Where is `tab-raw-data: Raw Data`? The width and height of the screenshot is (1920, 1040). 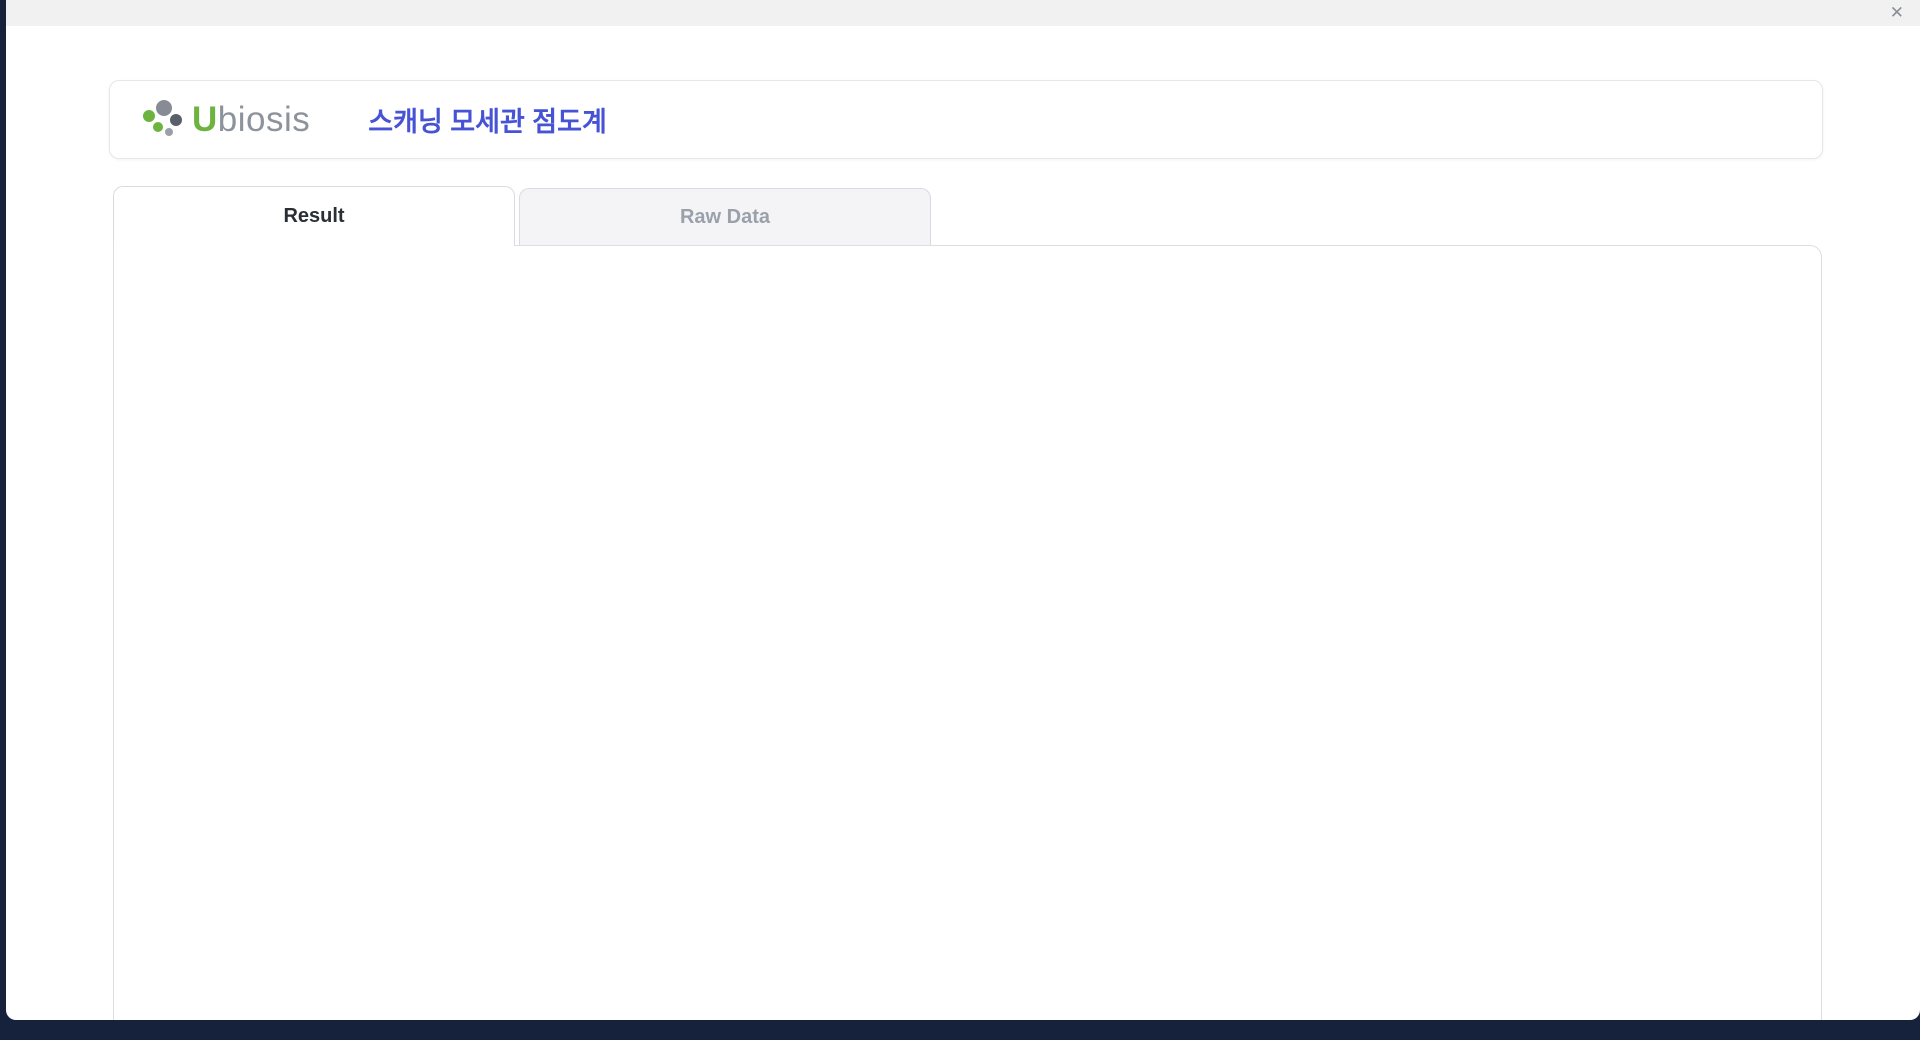 tab-raw-data: Raw Data is located at coordinates (725, 217).